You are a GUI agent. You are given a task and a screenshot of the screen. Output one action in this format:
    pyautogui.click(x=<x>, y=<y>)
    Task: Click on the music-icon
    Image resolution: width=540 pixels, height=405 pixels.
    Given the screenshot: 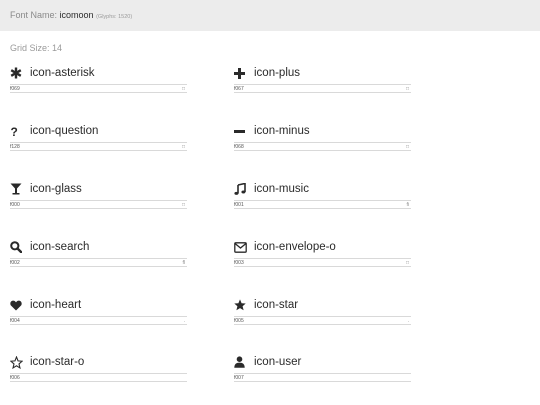 What is the action you would take?
    pyautogui.click(x=242, y=189)
    